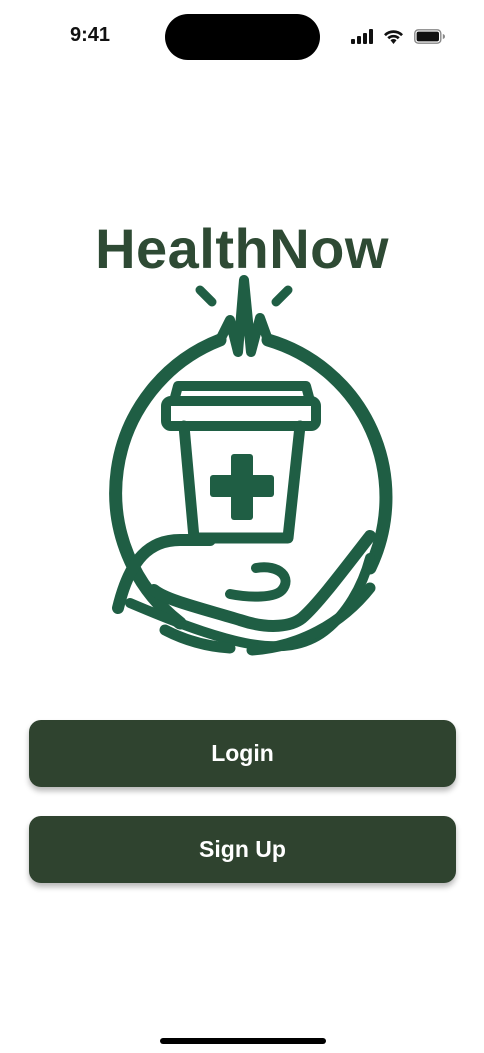 Image resolution: width=484 pixels, height=1053 pixels. Describe the element at coordinates (90, 35) in the screenshot. I see `status-time: 9:41` at that location.